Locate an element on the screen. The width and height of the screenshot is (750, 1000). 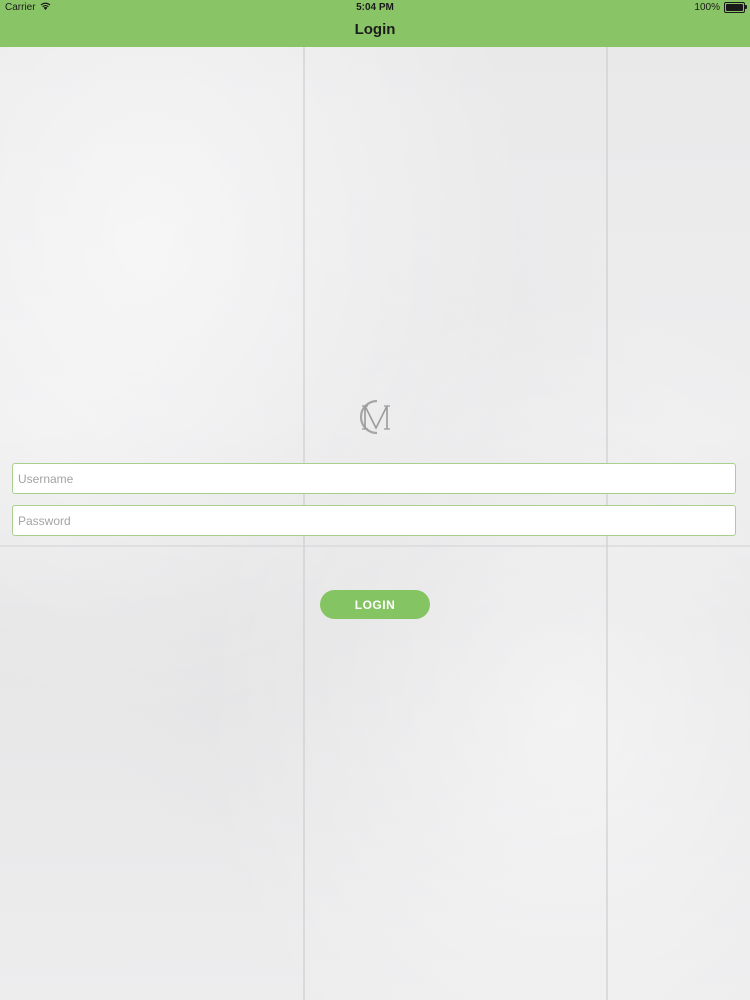
password-input is located at coordinates (374, 520).